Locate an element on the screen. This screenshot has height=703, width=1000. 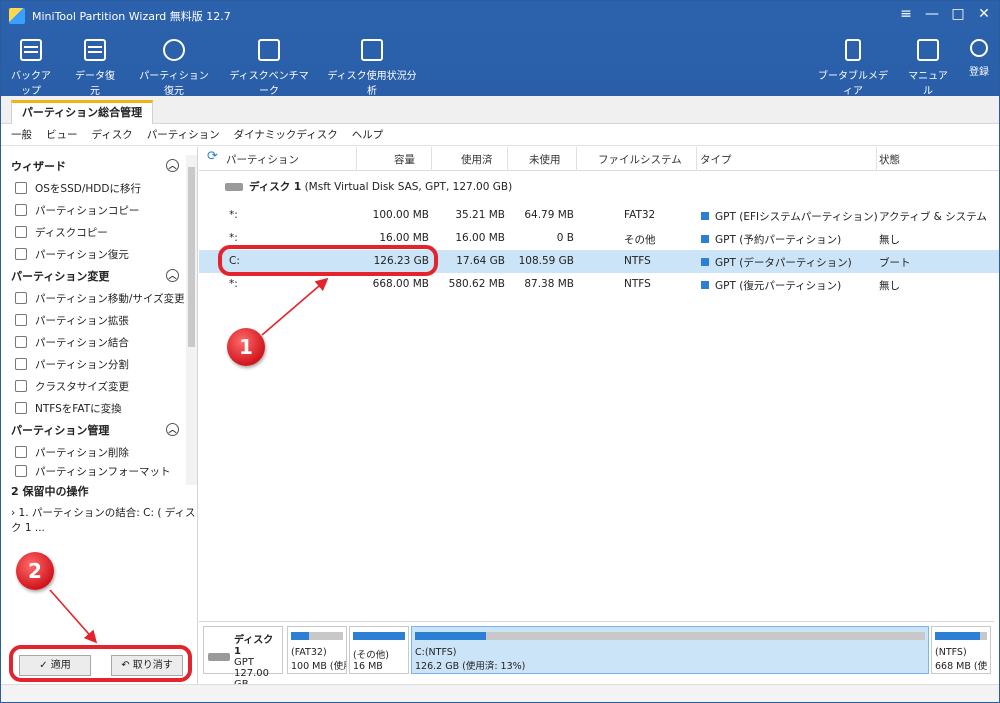
backup-button: バックアップ is located at coordinates (31, 68).